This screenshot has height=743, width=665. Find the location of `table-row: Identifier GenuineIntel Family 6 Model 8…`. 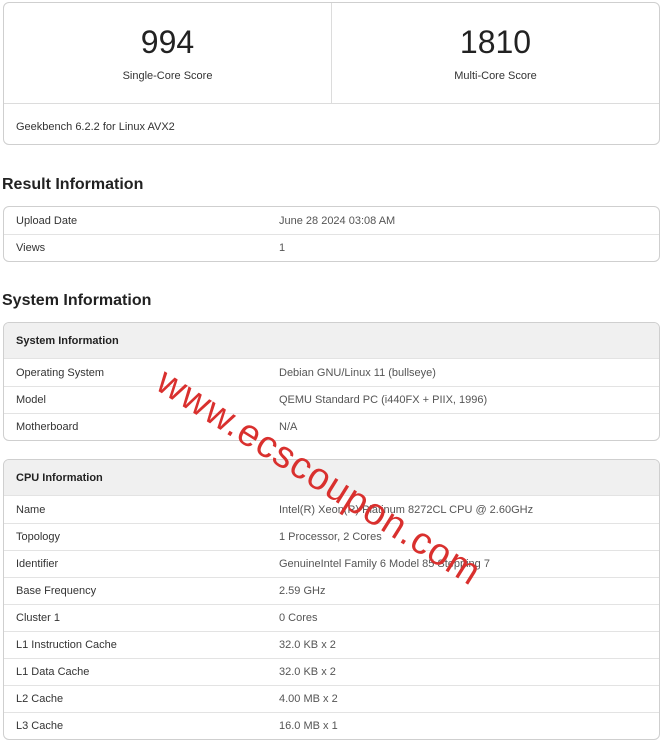

table-row: Identifier GenuineIntel Family 6 Model 8… is located at coordinates (331, 563).